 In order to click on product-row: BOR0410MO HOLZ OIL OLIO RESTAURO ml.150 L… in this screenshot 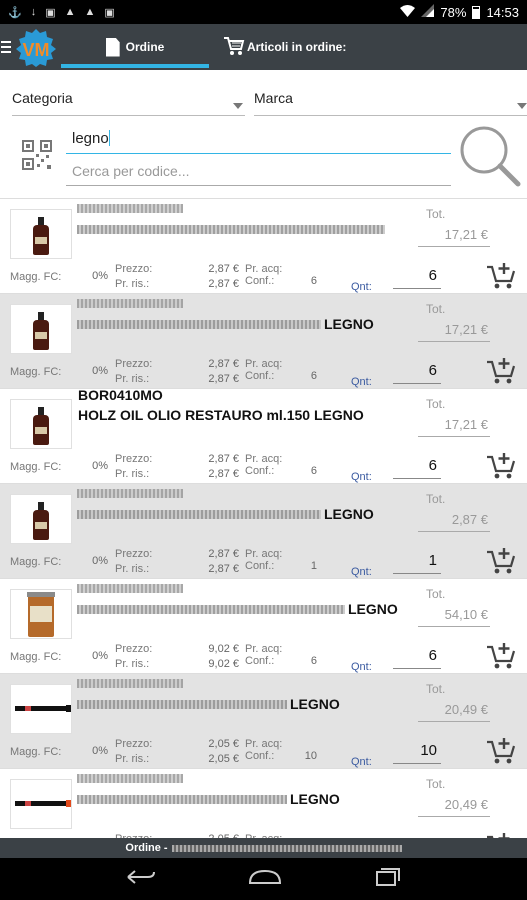, I will do `click(263, 435)`.